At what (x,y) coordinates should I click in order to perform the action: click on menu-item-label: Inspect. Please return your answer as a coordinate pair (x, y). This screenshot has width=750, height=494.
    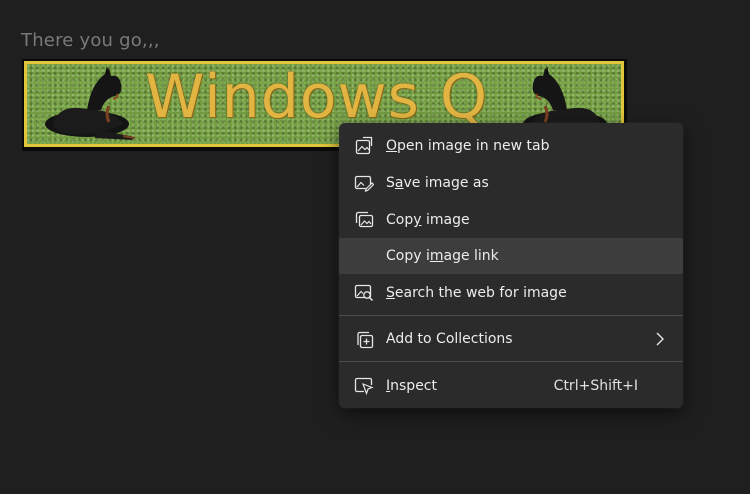
    Looking at the image, I should click on (411, 386).